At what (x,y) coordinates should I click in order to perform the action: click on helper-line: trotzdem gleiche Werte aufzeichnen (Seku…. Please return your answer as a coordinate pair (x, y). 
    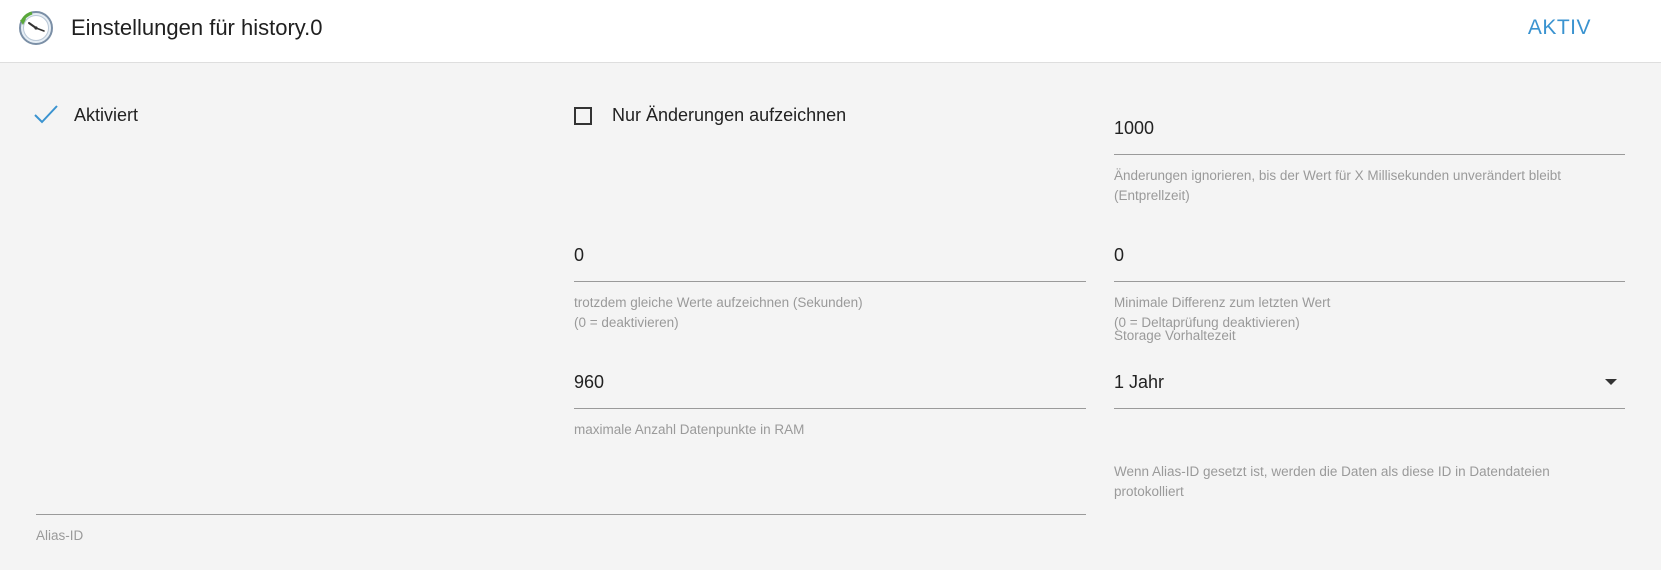
    Looking at the image, I should click on (718, 302).